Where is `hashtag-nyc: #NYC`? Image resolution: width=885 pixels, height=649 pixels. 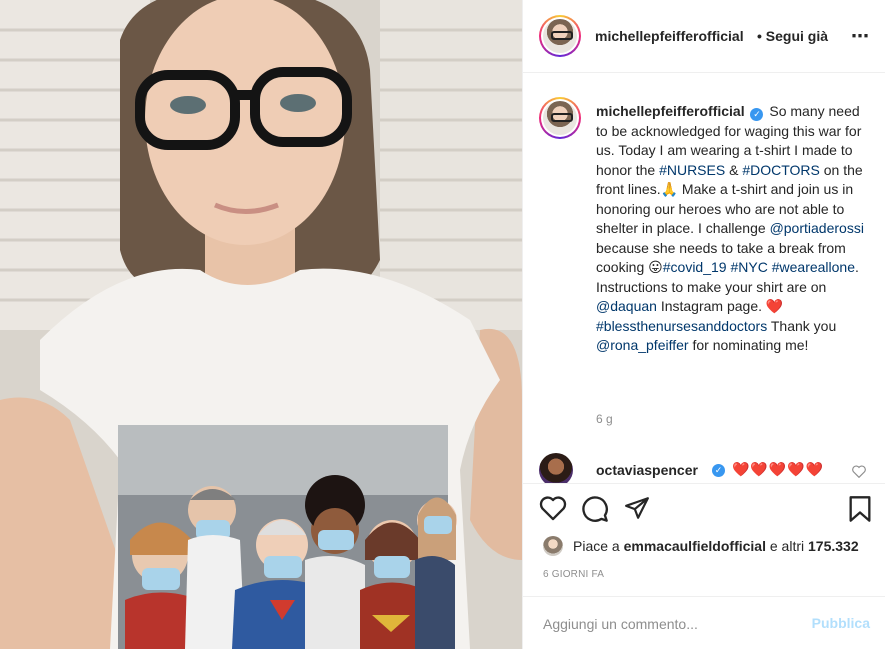
hashtag-nyc: #NYC is located at coordinates (748, 267).